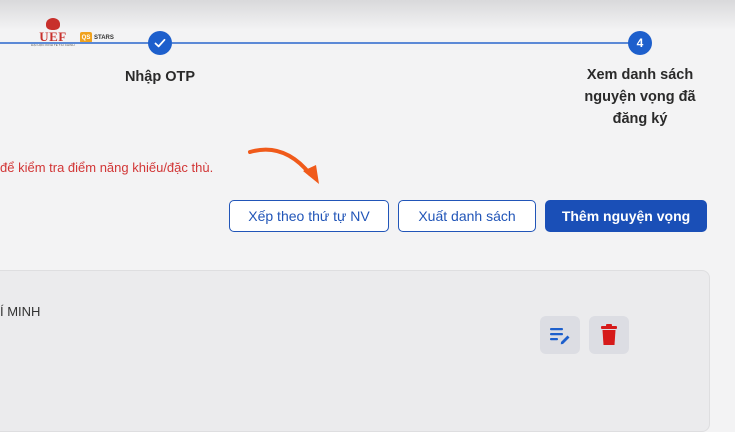 The image size is (735, 432). Describe the element at coordinates (402, 43) in the screenshot. I see `stepper-line-right` at that location.